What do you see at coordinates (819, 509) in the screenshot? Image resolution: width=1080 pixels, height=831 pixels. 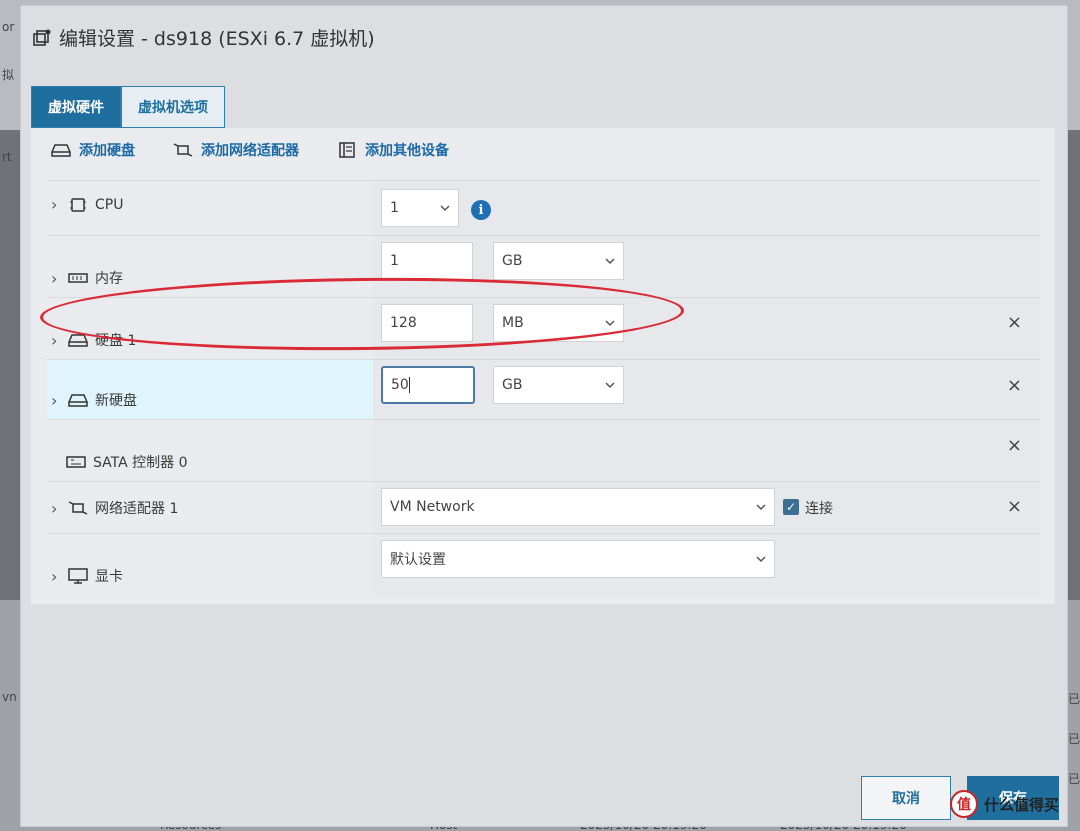 I see `connect-label: 连接` at bounding box center [819, 509].